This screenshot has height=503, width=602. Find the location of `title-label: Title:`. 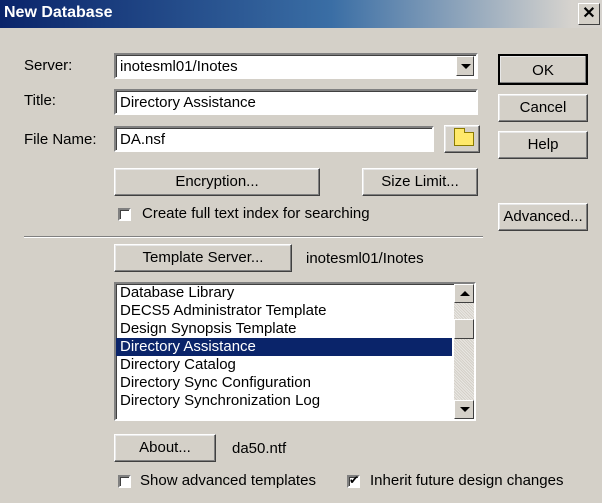

title-label: Title: is located at coordinates (40, 100).